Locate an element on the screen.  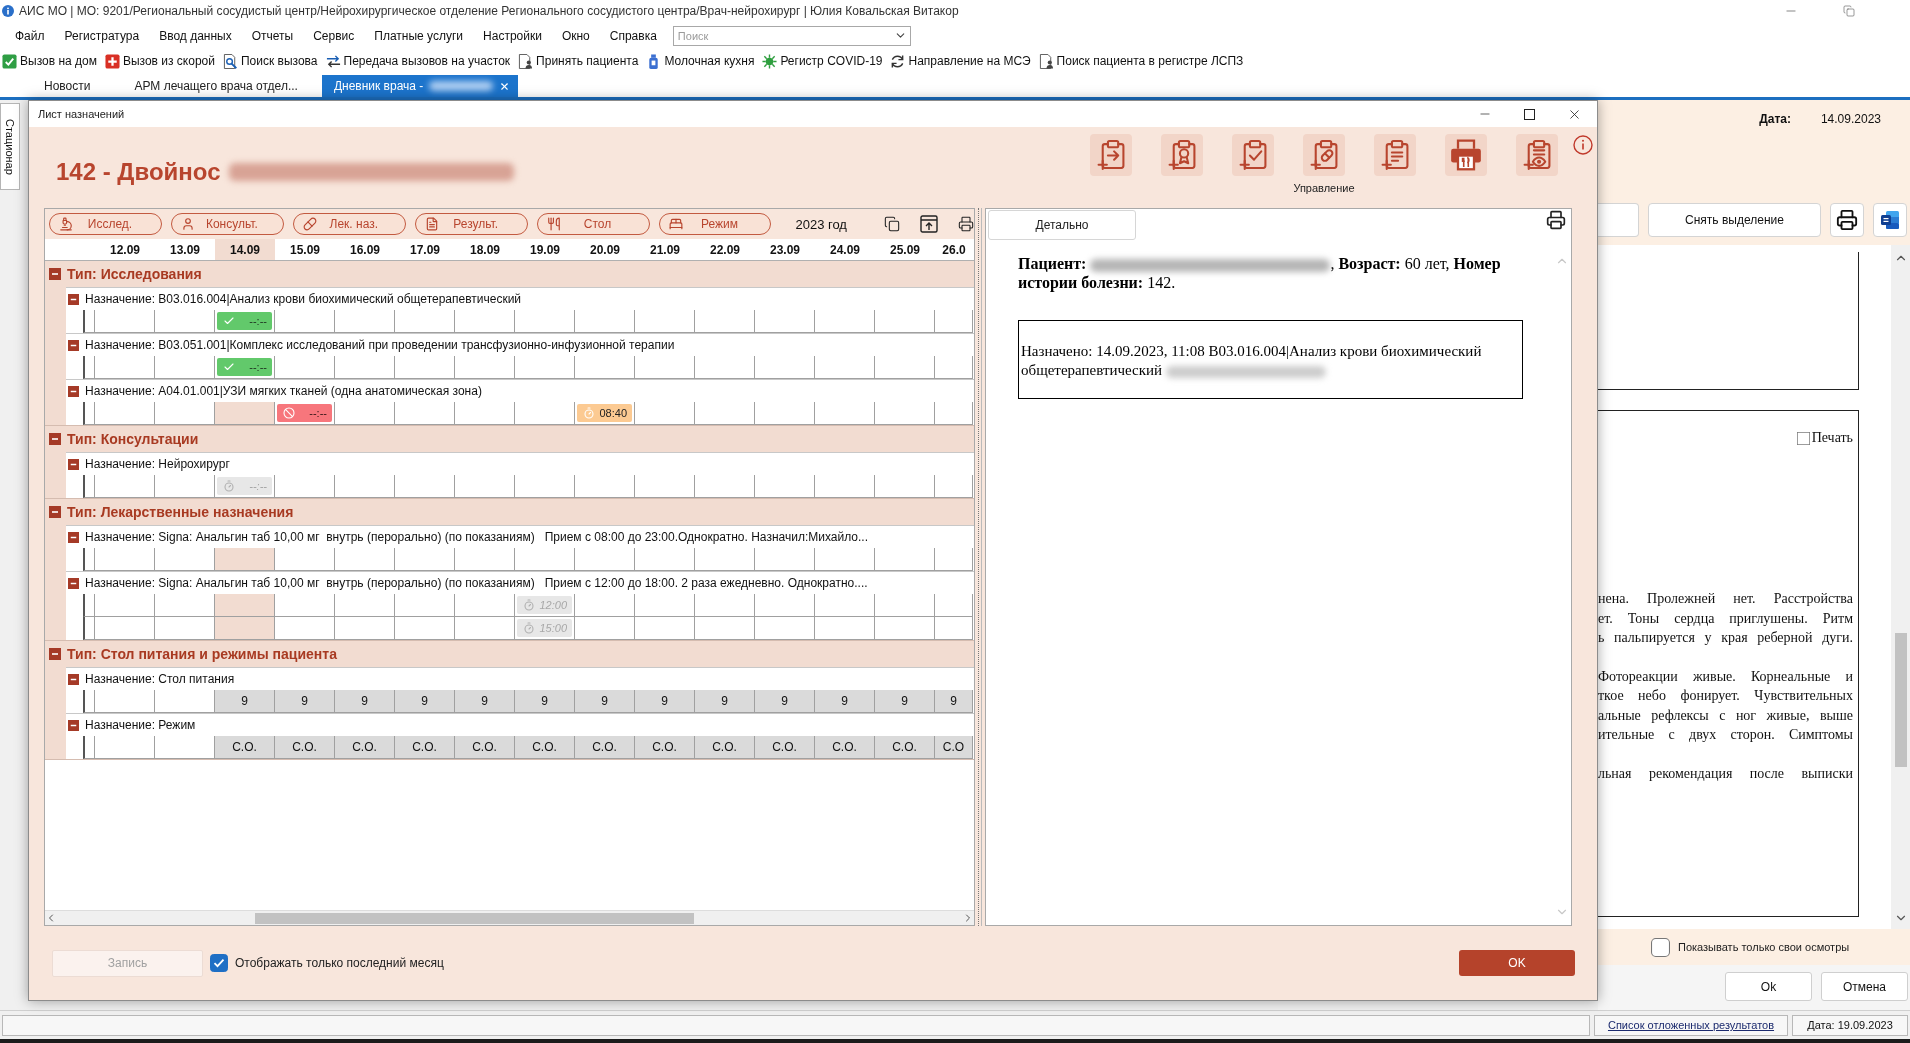
checkbox-label: Печать is located at coordinates (1832, 438).